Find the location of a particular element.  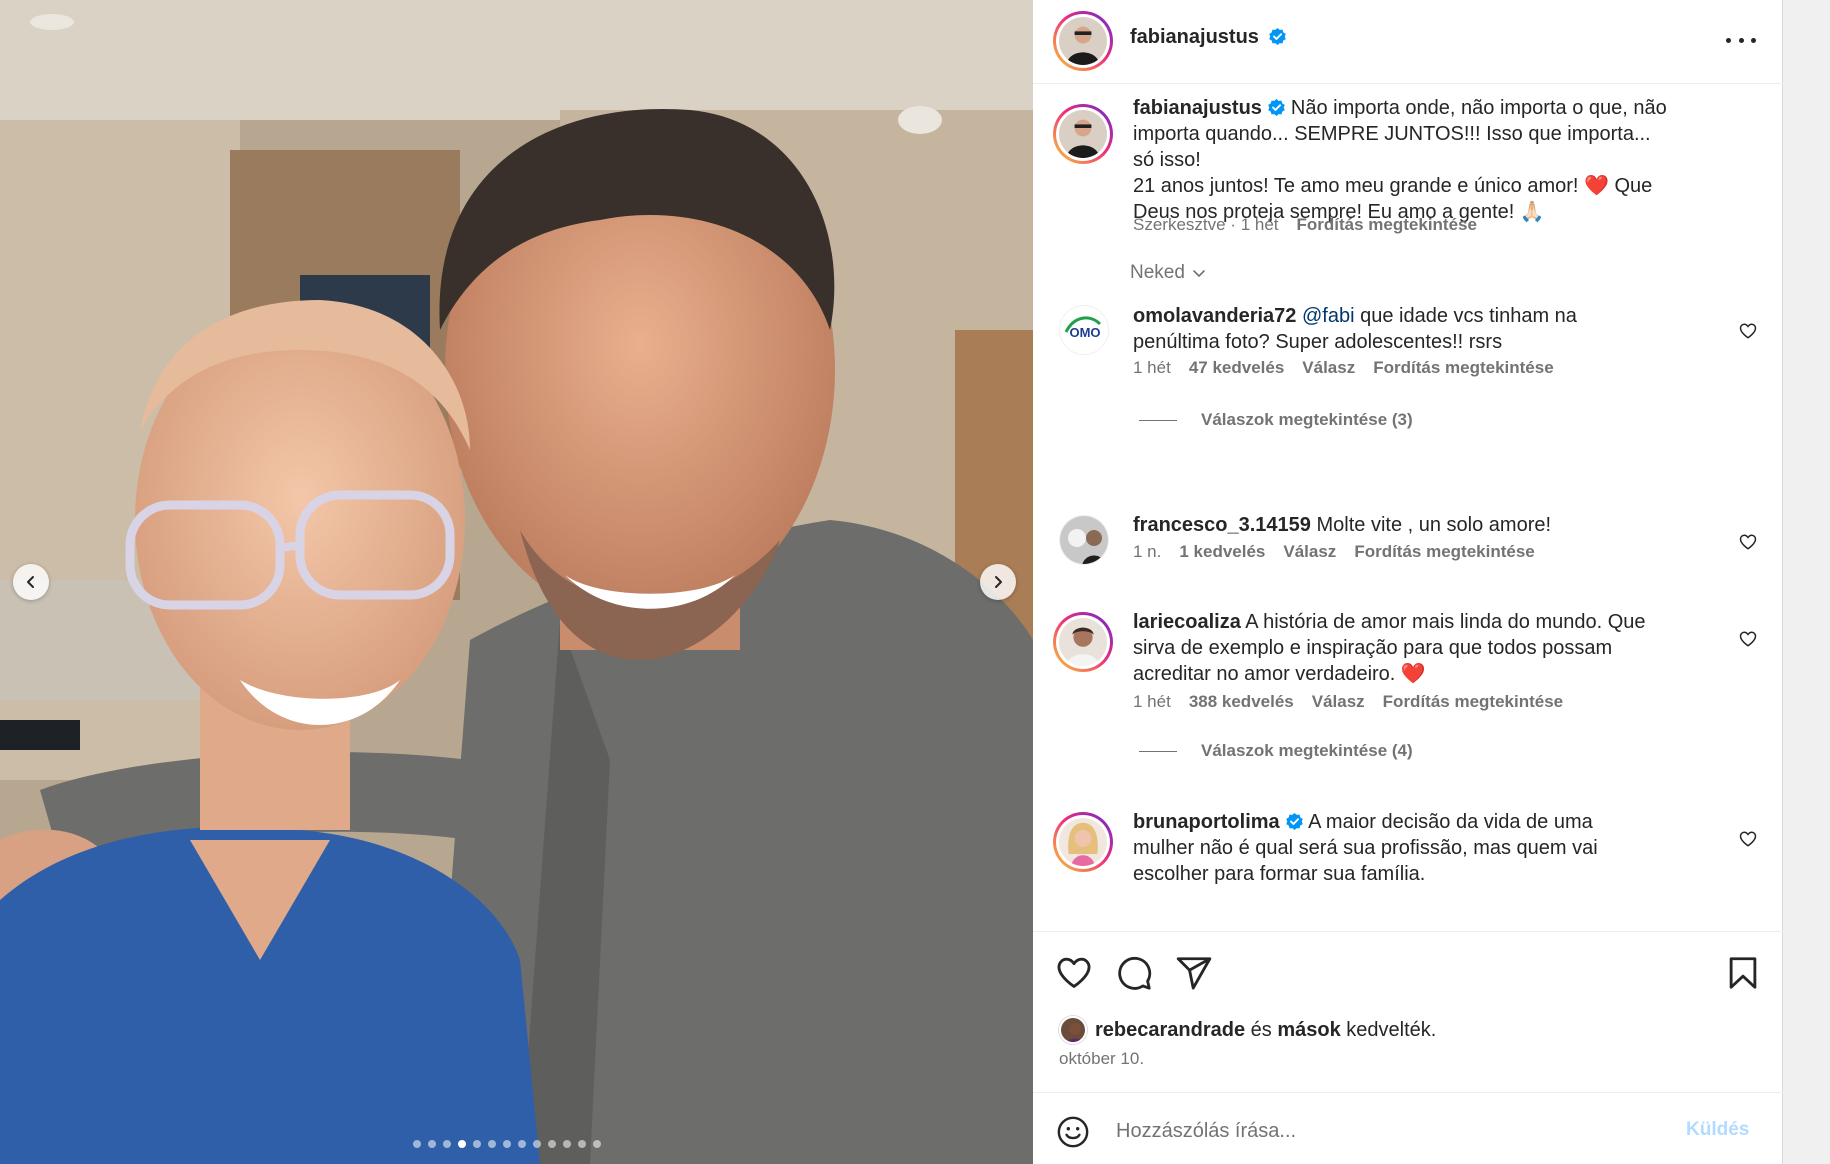

commenter-username: brunaportolima is located at coordinates (1206, 822).